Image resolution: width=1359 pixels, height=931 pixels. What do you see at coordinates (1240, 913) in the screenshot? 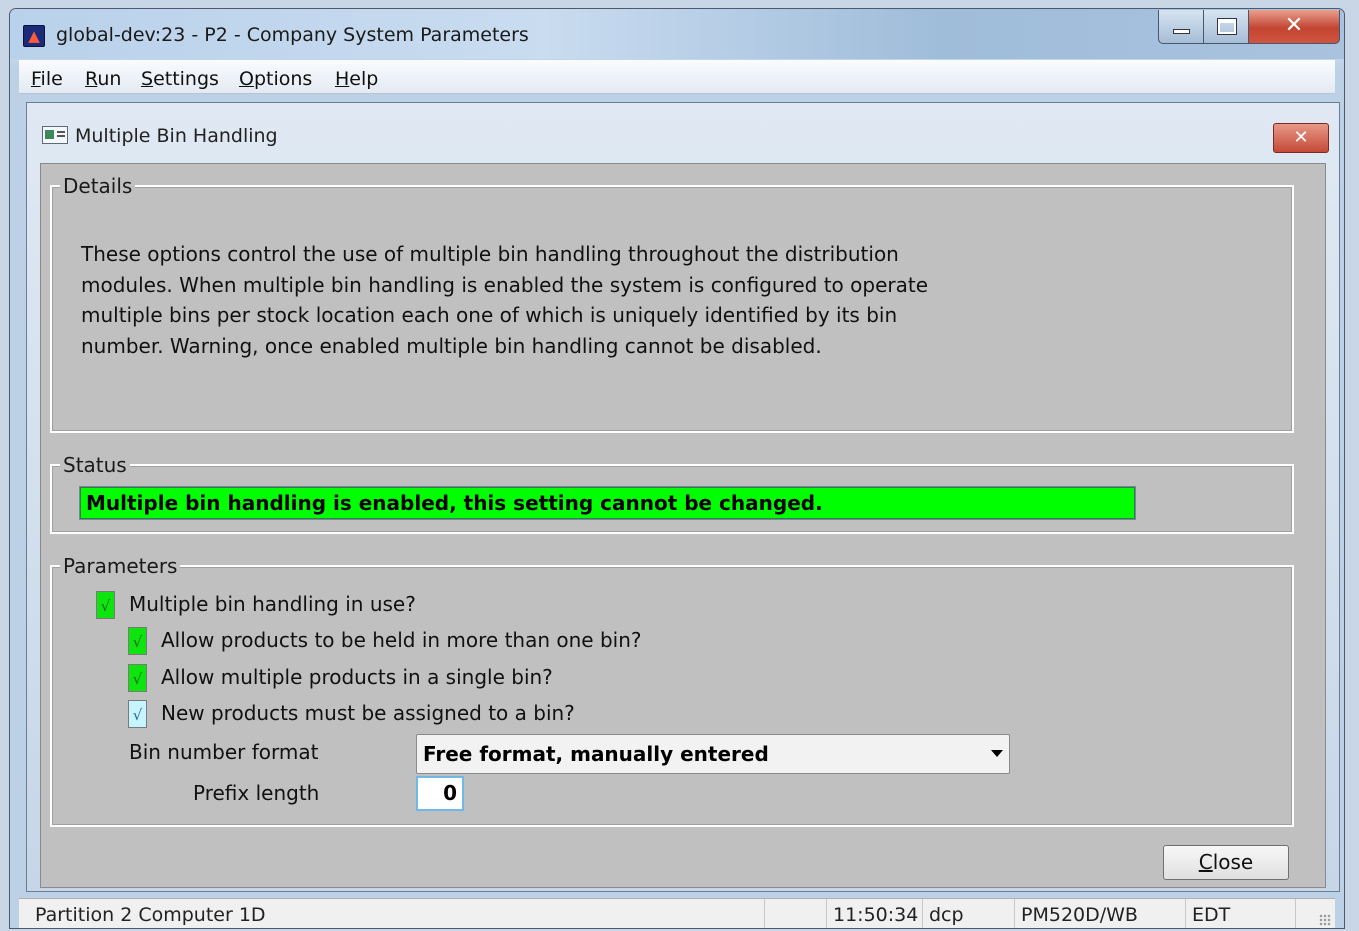
I see `status-mode: EDT` at bounding box center [1240, 913].